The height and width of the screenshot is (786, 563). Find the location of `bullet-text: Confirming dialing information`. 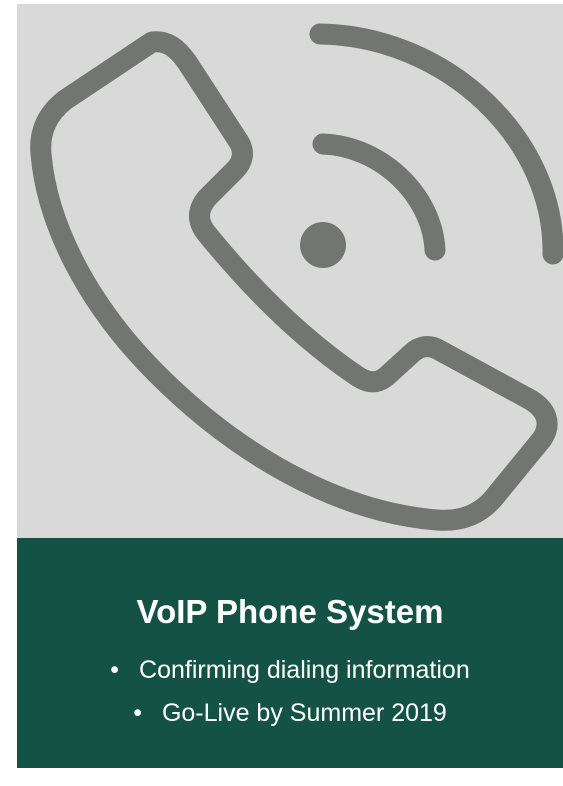

bullet-text: Confirming dialing information is located at coordinates (304, 670).